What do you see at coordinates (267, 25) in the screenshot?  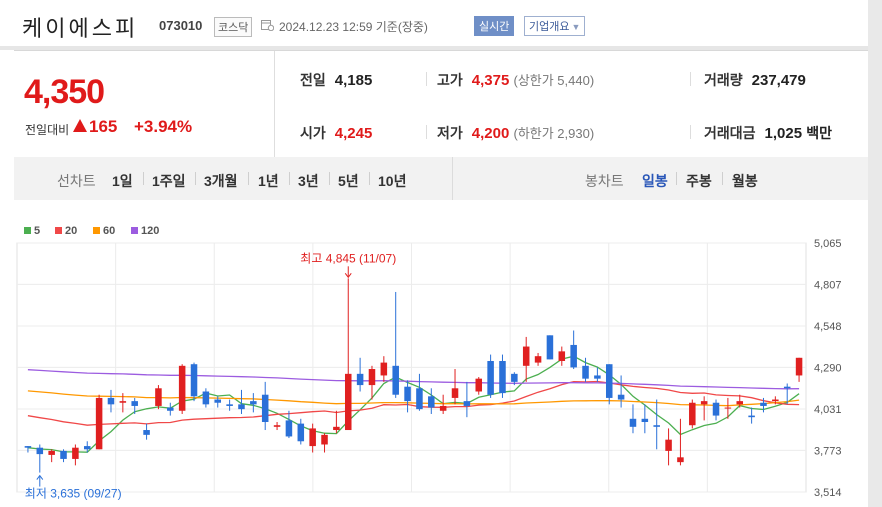 I see `calendar-clock-icon` at bounding box center [267, 25].